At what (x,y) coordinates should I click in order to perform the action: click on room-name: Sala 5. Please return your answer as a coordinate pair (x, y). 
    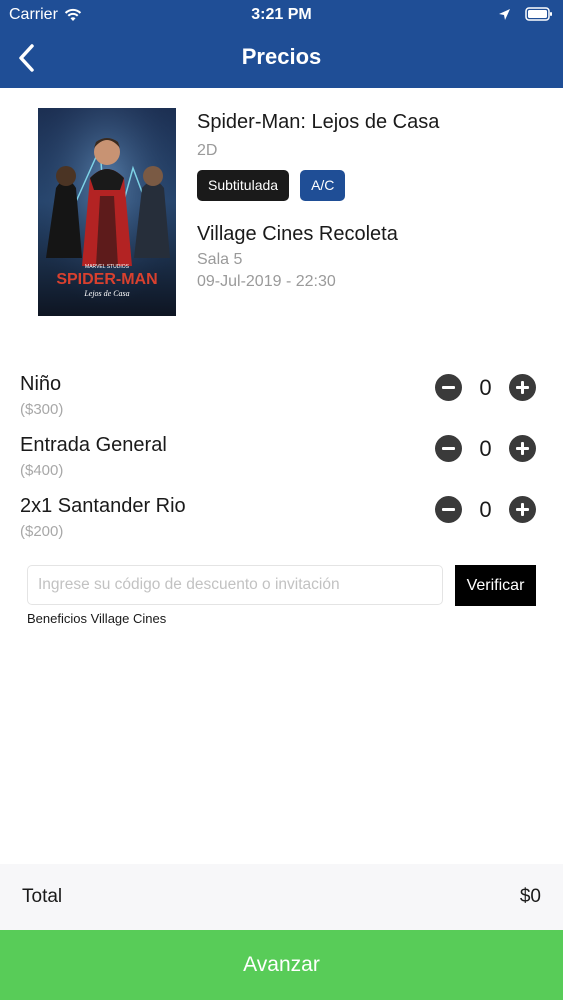
    Looking at the image, I should click on (220, 259).